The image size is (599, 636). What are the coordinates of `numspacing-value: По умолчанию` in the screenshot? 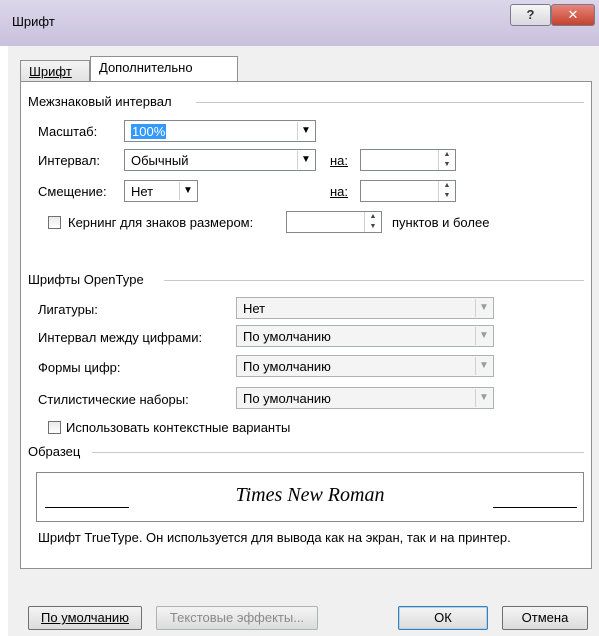 It's located at (287, 336).